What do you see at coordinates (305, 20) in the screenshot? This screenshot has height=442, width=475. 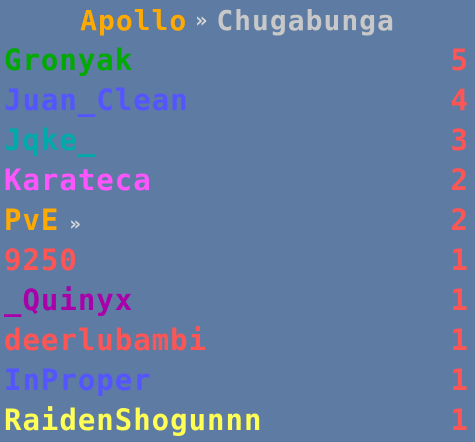 I see `region-name: Chugabunga` at bounding box center [305, 20].